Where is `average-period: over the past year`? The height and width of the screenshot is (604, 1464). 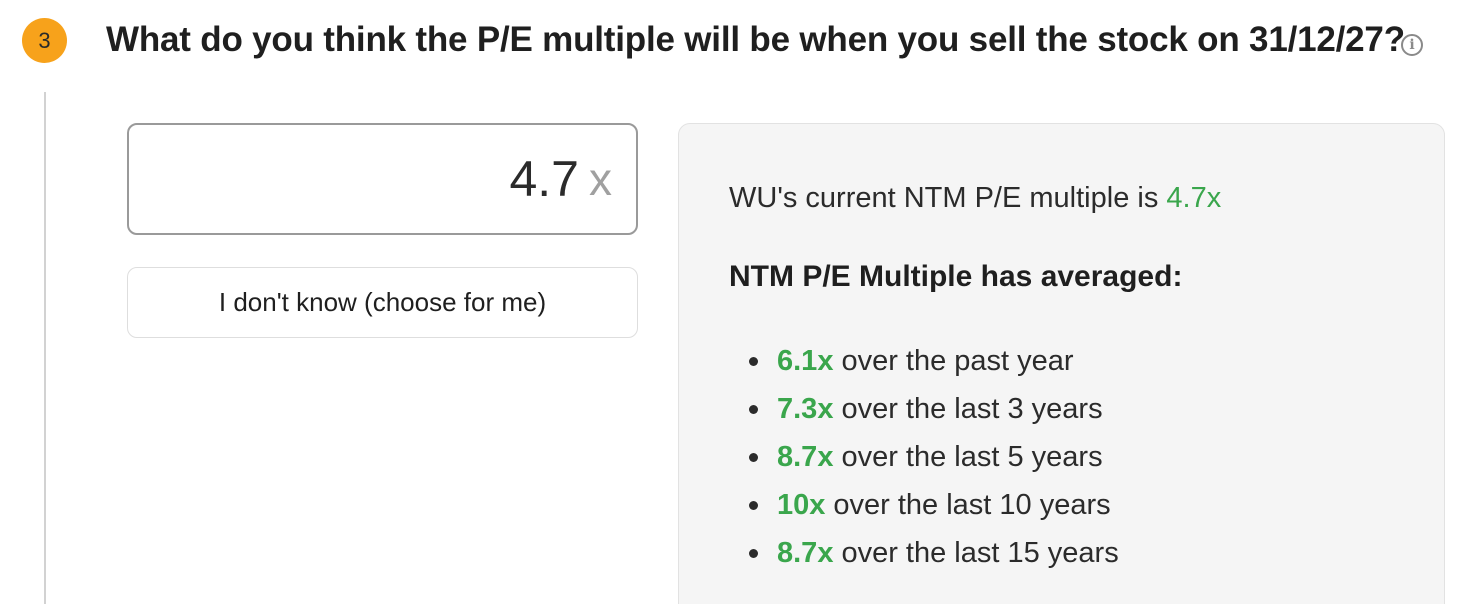 average-period: over the past year is located at coordinates (957, 360).